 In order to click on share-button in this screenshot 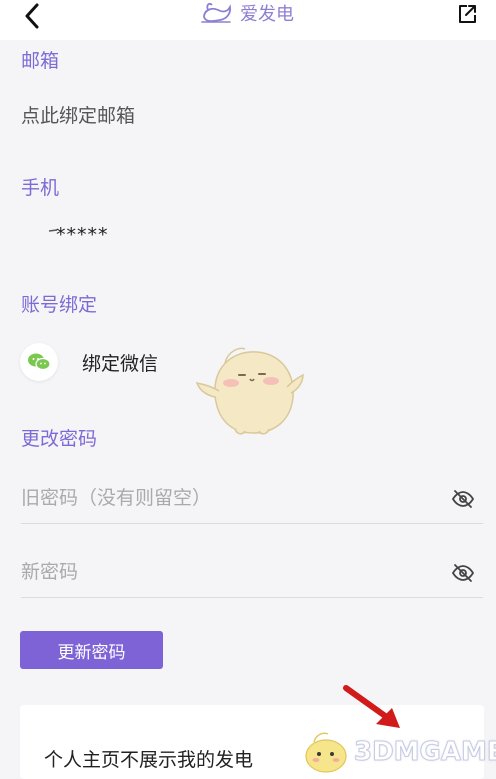, I will do `click(467, 14)`.